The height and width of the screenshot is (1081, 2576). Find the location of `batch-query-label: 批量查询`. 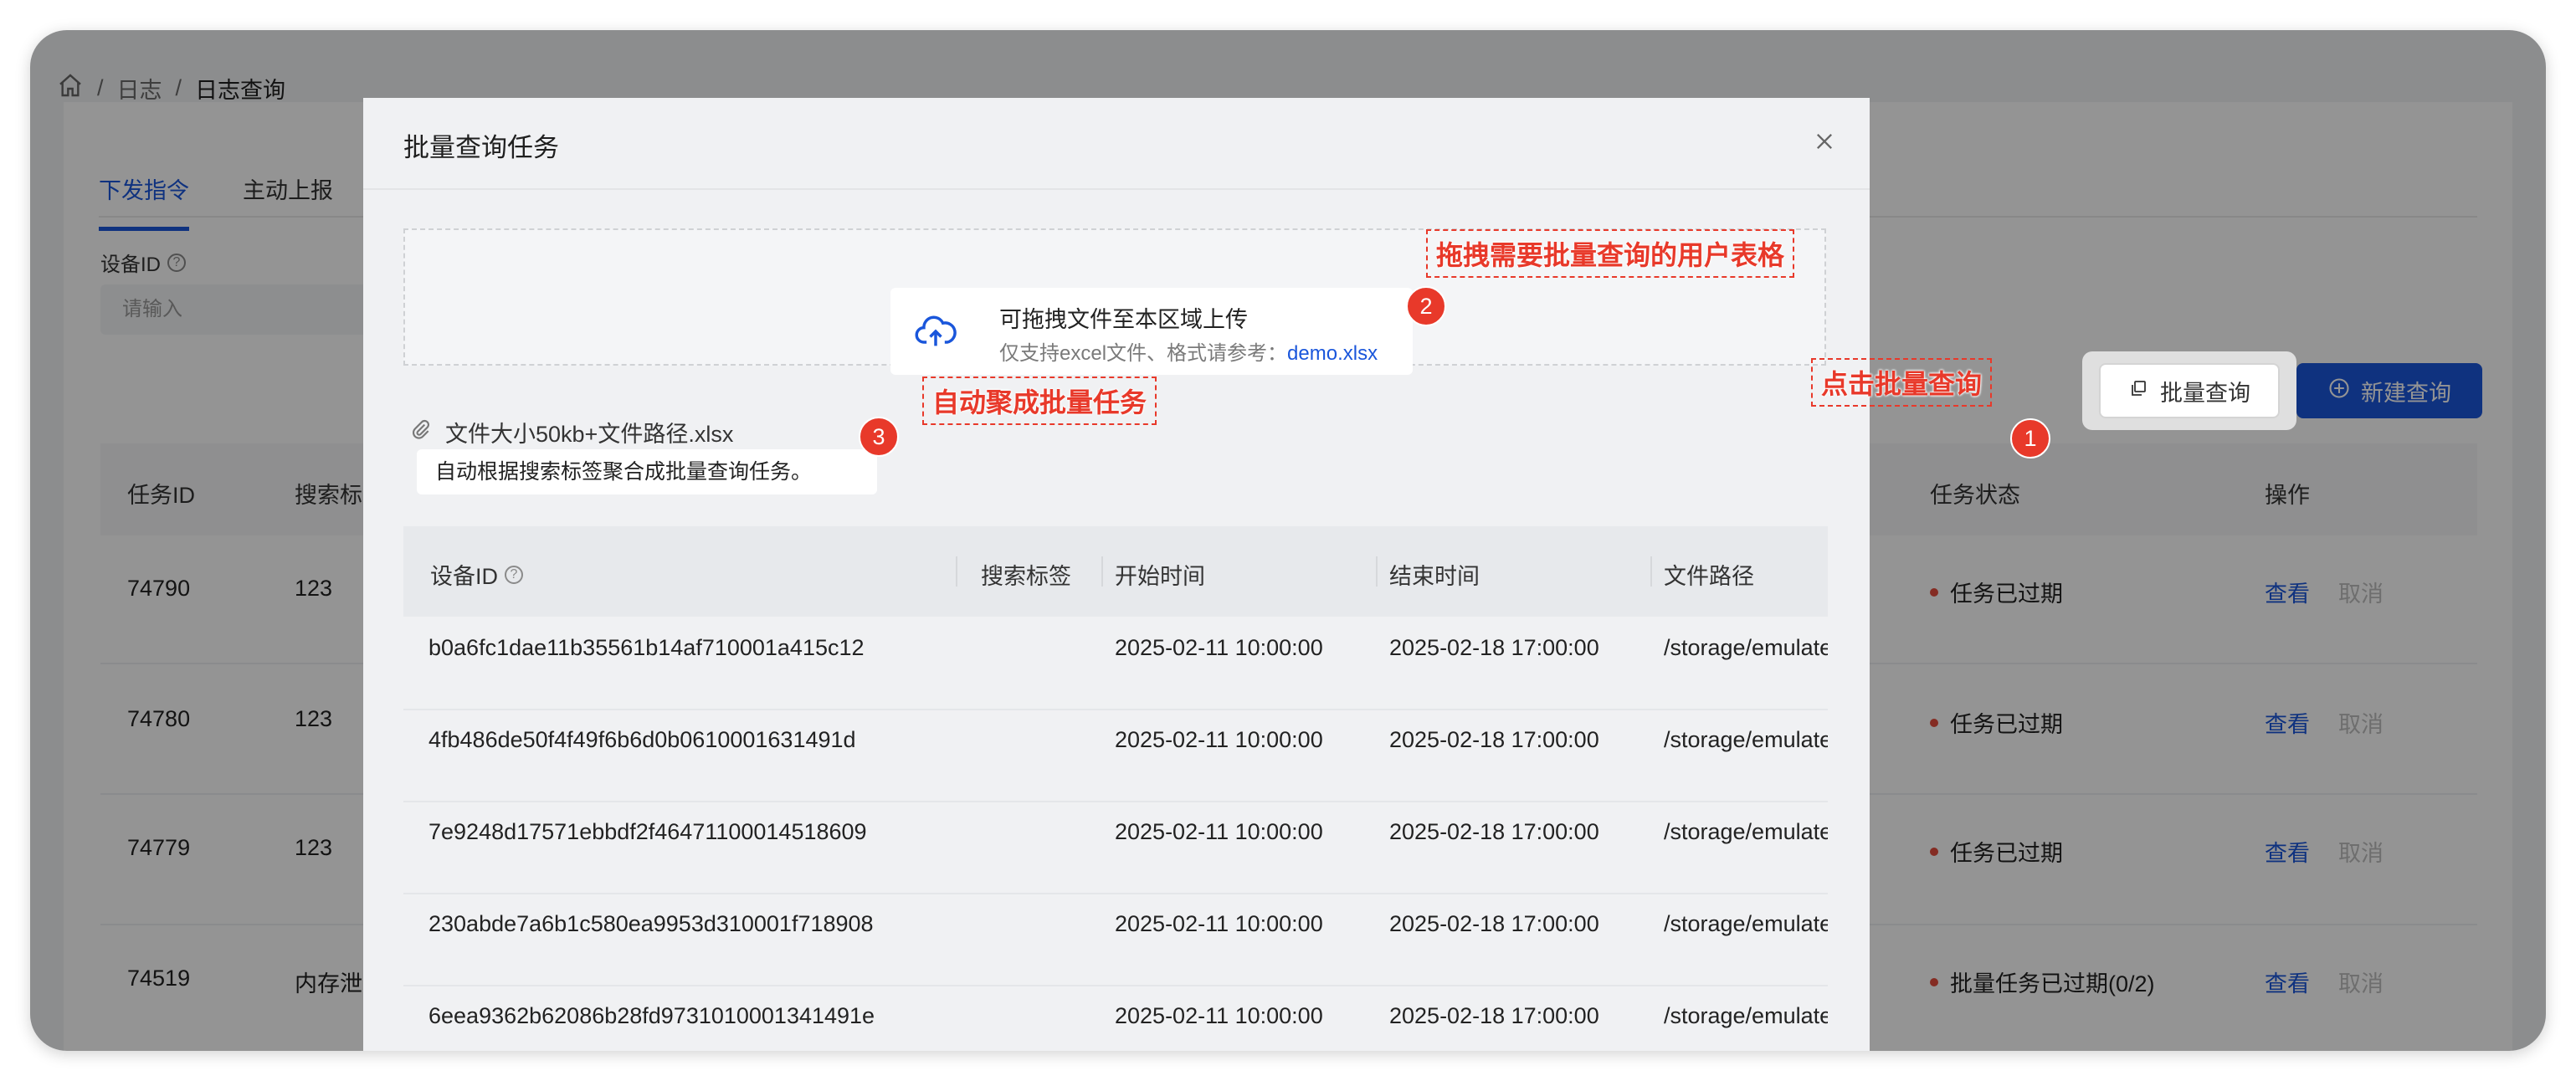

batch-query-label: 批量查询 is located at coordinates (2205, 393).